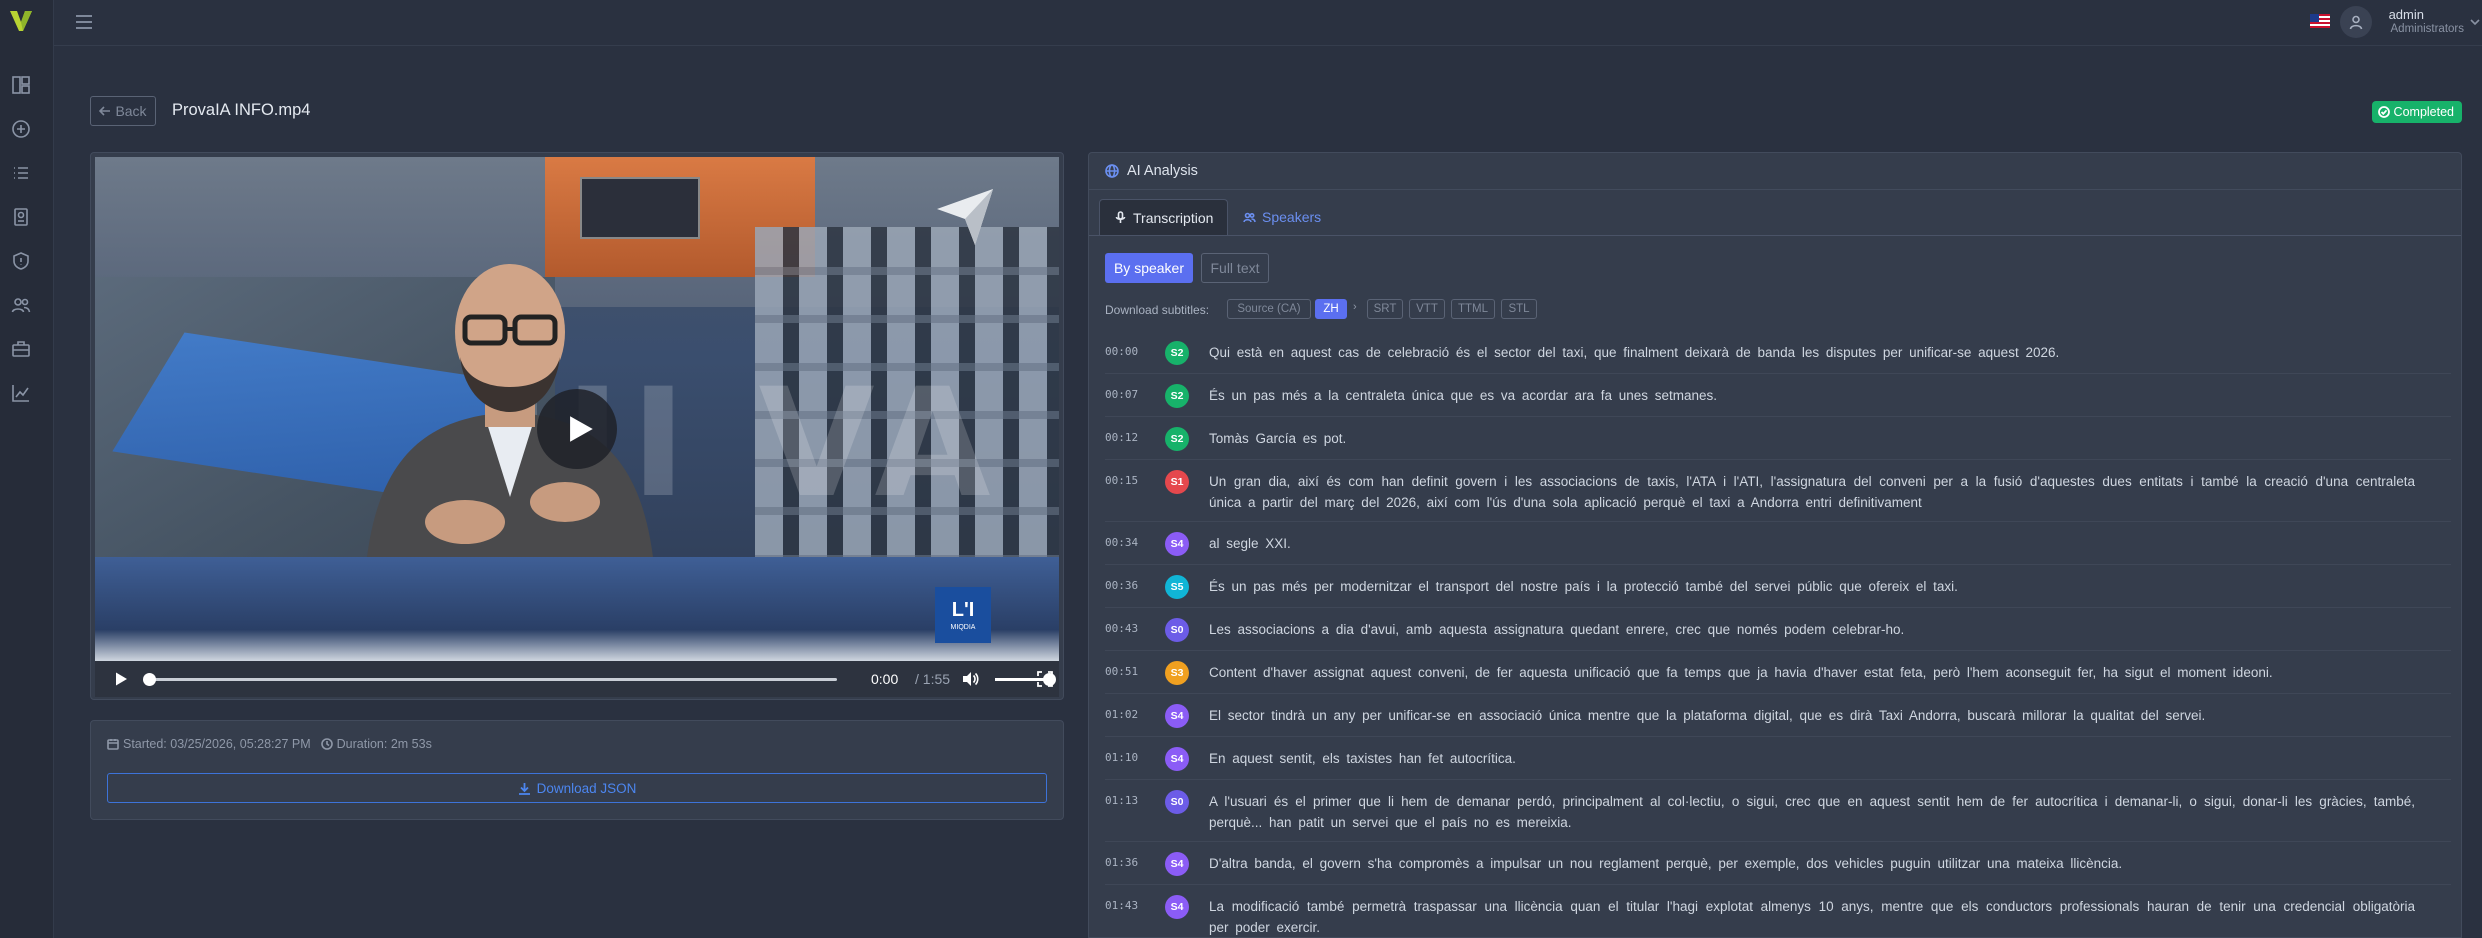 The height and width of the screenshot is (938, 2482). Describe the element at coordinates (1149, 268) in the screenshot. I see `by-speaker-button: By speaker` at that location.